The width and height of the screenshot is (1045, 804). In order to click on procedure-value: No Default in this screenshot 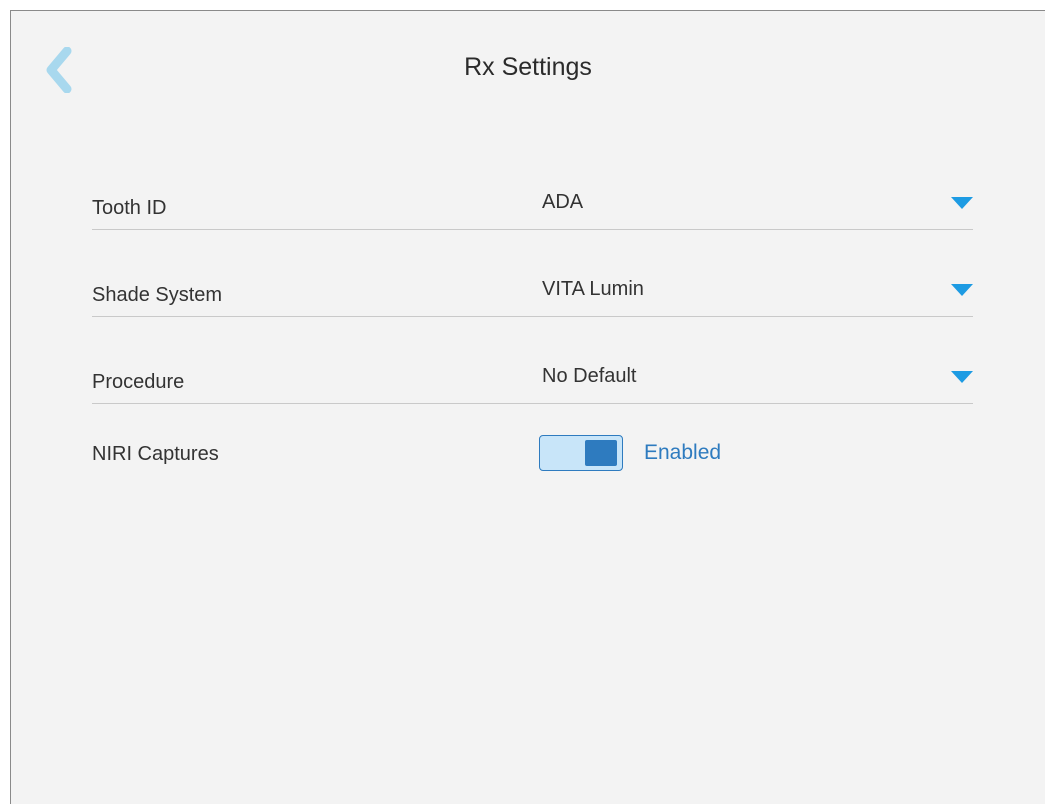, I will do `click(589, 376)`.